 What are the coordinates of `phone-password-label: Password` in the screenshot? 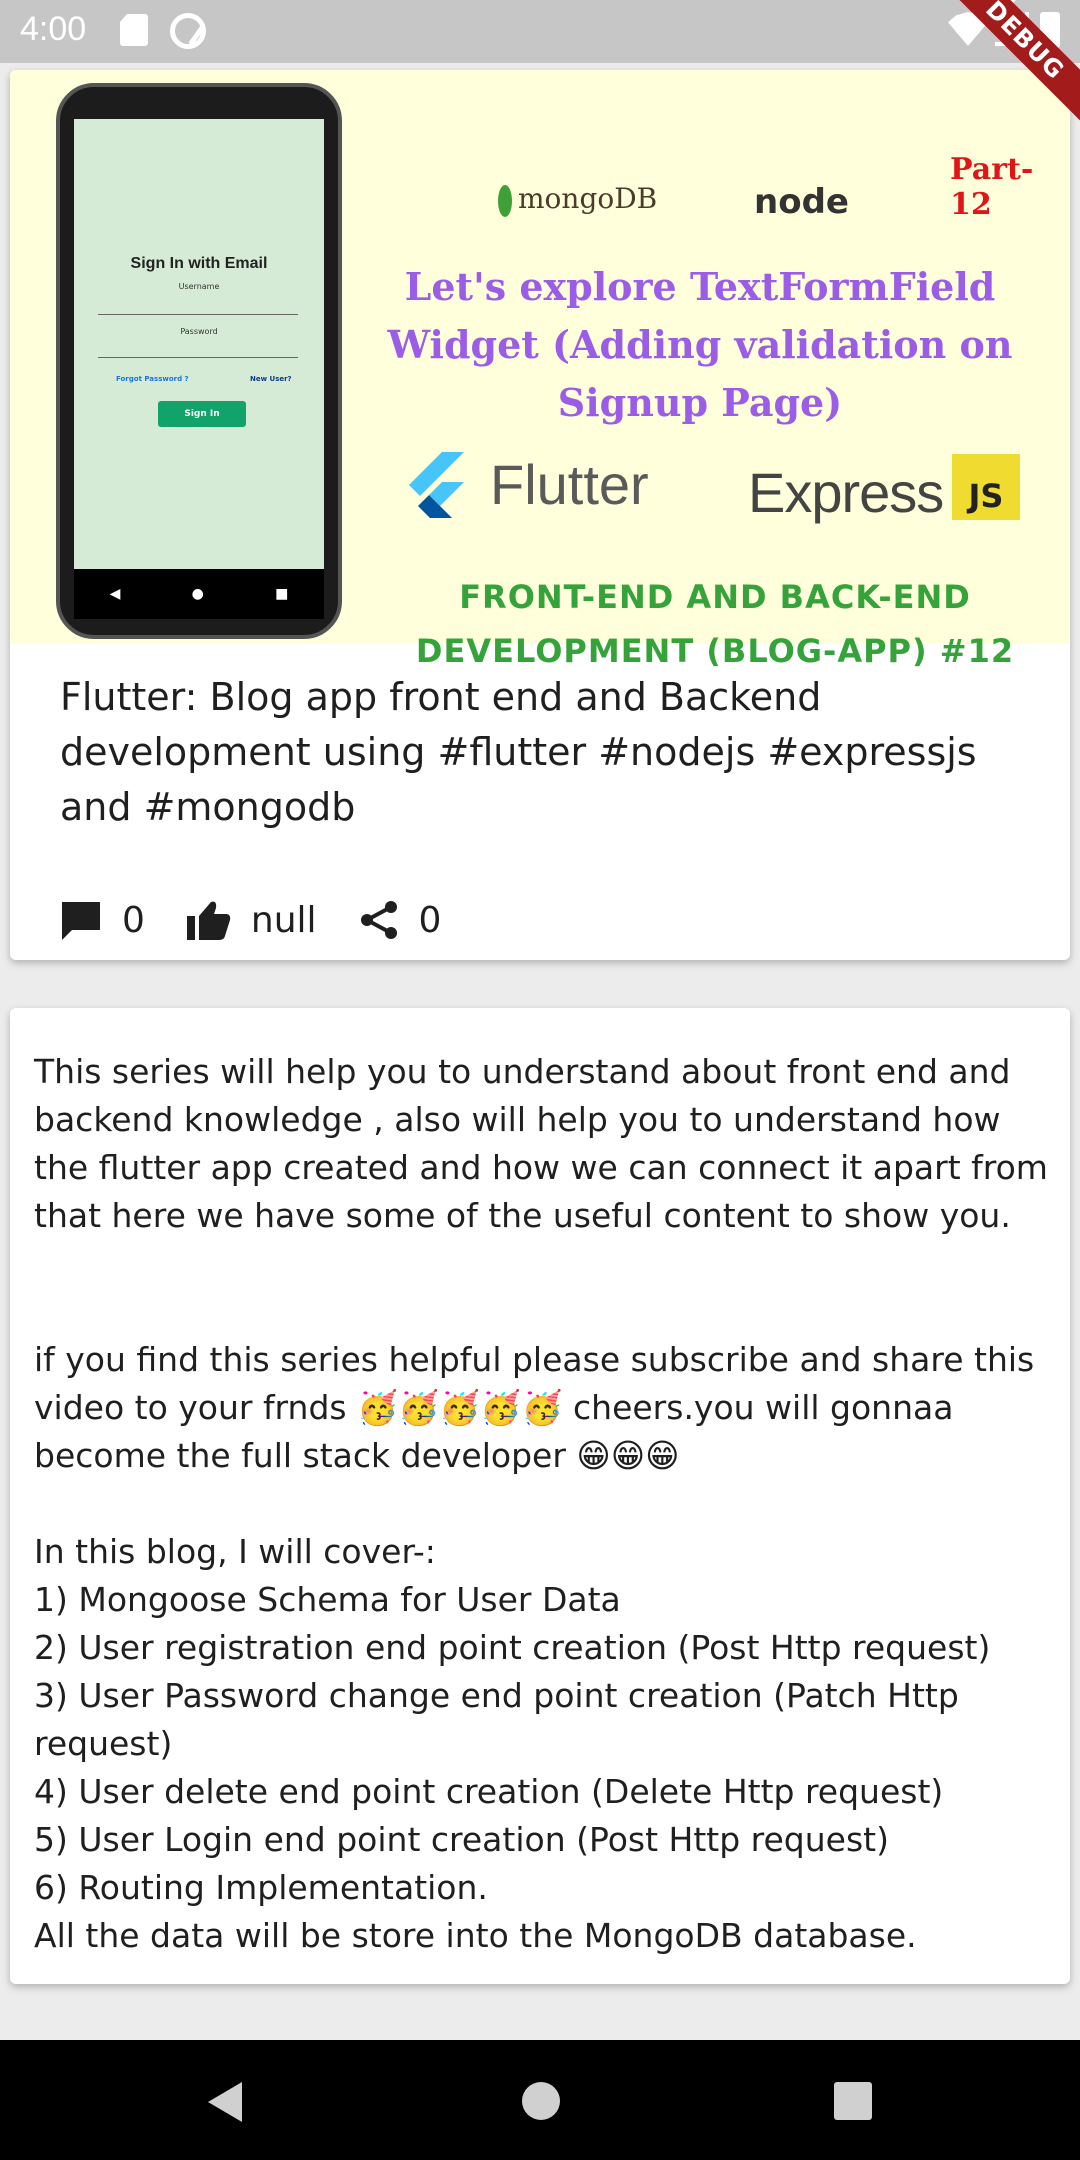 It's located at (199, 331).